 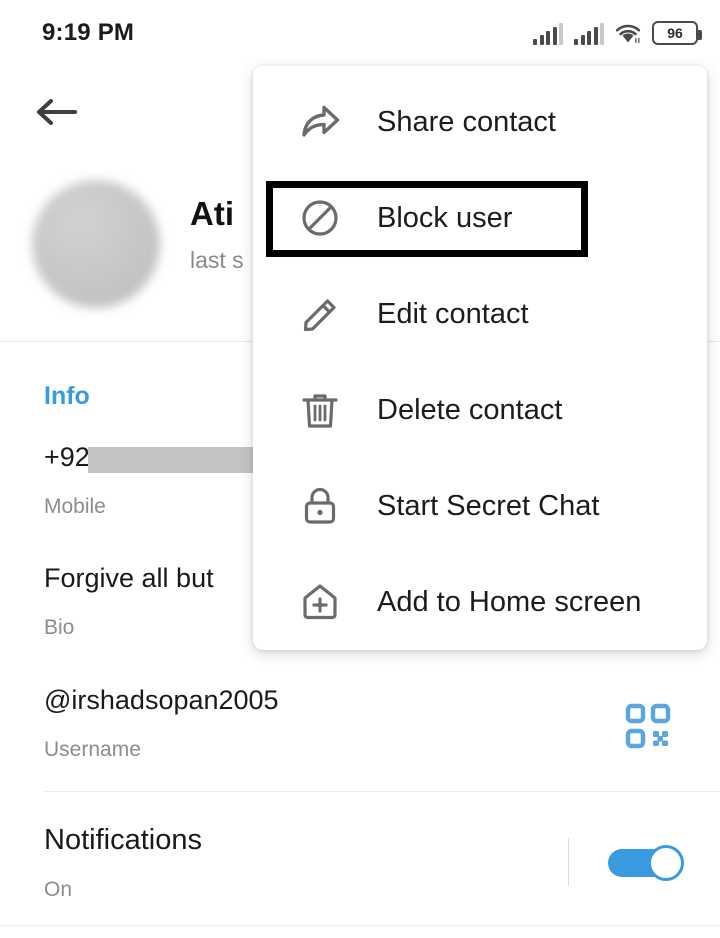 What do you see at coordinates (488, 505) in the screenshot?
I see `menu-item-label: Start Secret Chat` at bounding box center [488, 505].